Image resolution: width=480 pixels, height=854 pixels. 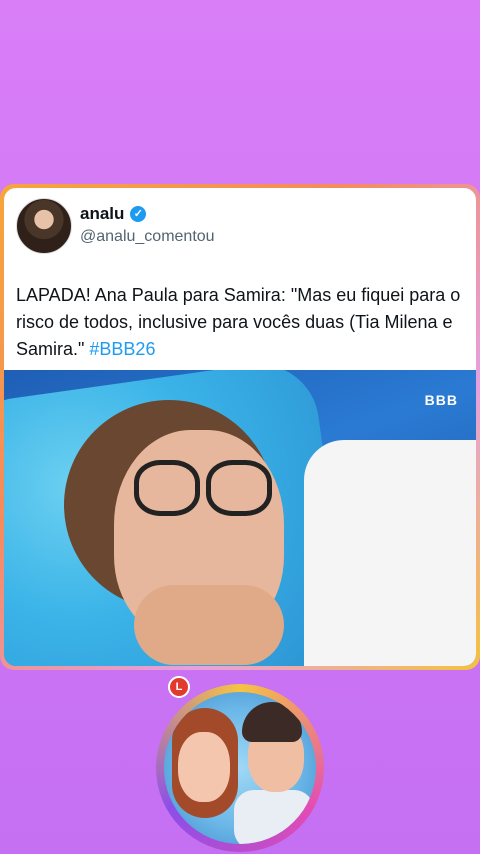 I want to click on glasses-lens-right, so click(x=239, y=488).